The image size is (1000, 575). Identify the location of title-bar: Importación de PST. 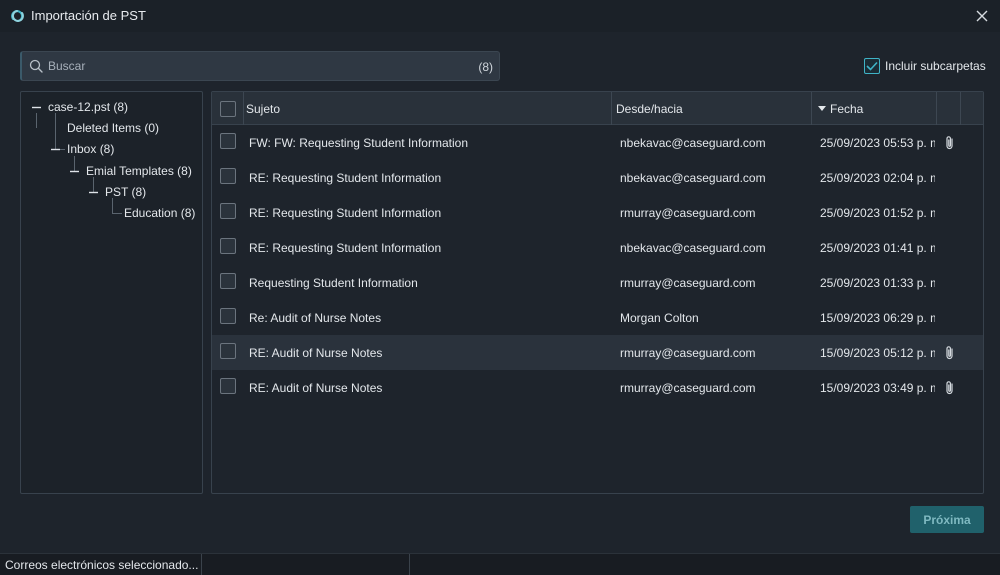
(500, 16).